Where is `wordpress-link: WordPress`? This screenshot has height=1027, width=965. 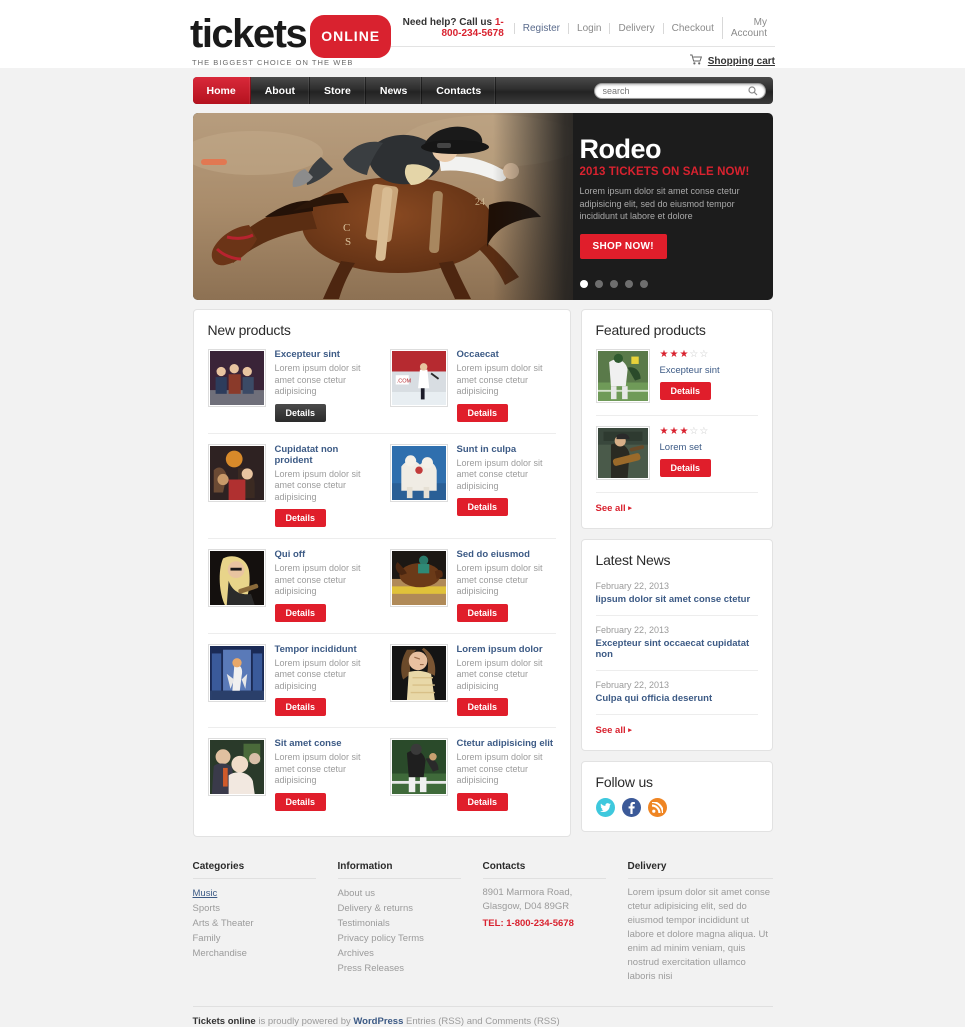
wordpress-link: WordPress is located at coordinates (378, 1021).